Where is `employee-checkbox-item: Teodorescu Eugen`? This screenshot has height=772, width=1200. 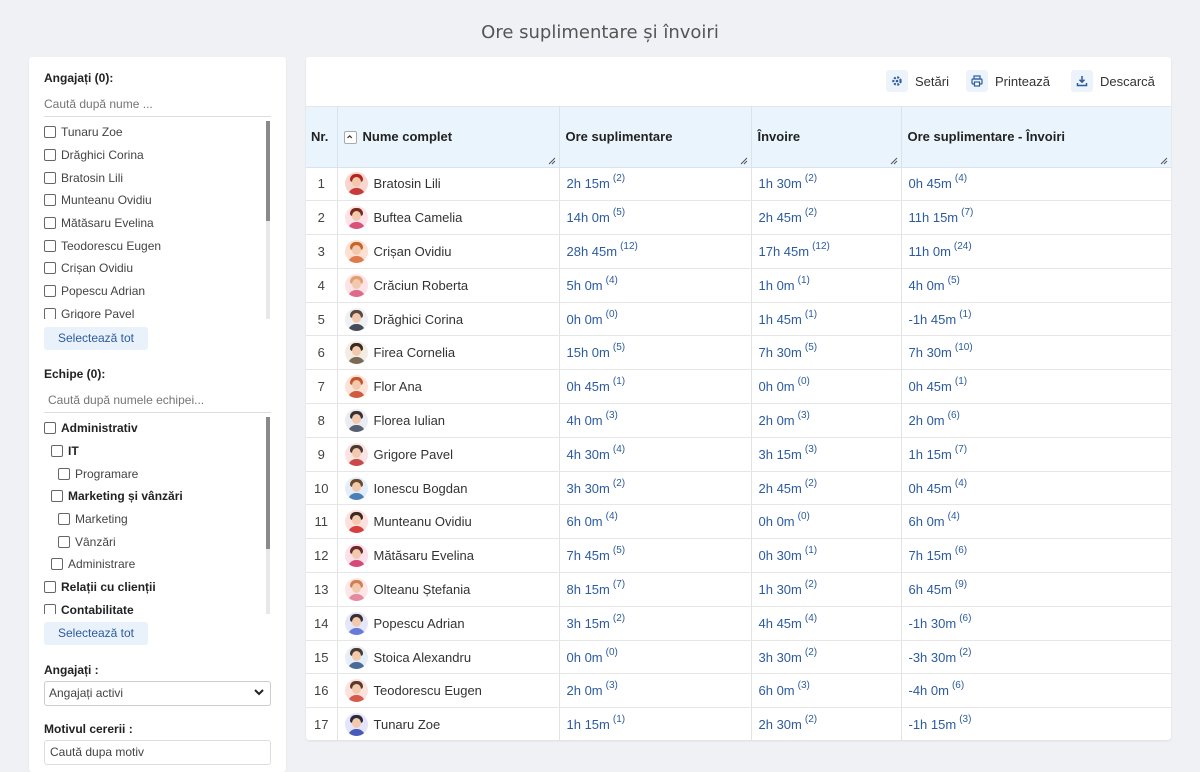 employee-checkbox-item: Teodorescu Eugen is located at coordinates (158, 245).